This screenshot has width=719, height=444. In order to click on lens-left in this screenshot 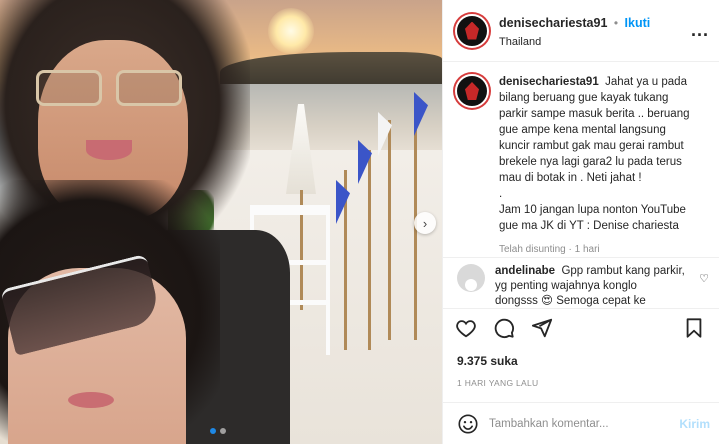, I will do `click(69, 88)`.